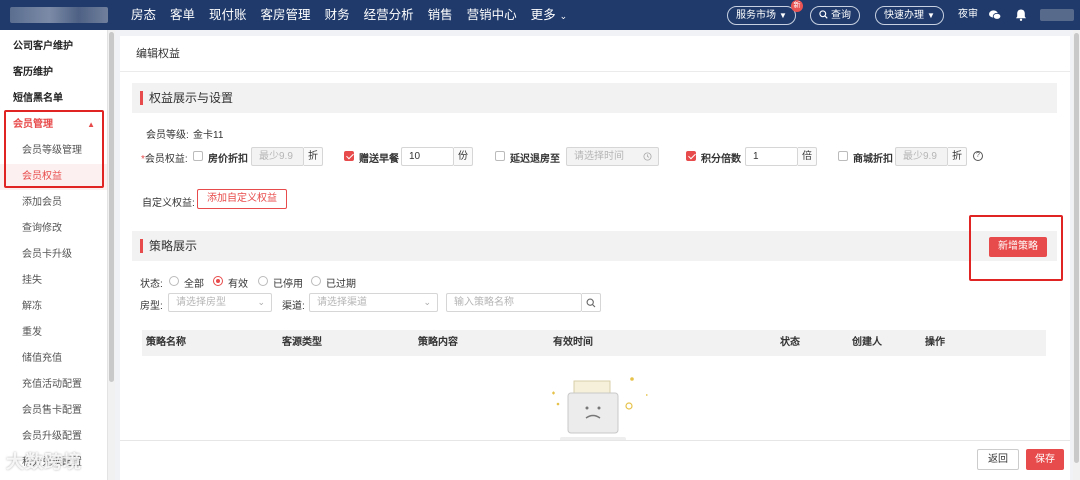 The width and height of the screenshot is (1080, 480). What do you see at coordinates (968, 15) in the screenshot?
I see `night-audit-link: 夜审` at bounding box center [968, 15].